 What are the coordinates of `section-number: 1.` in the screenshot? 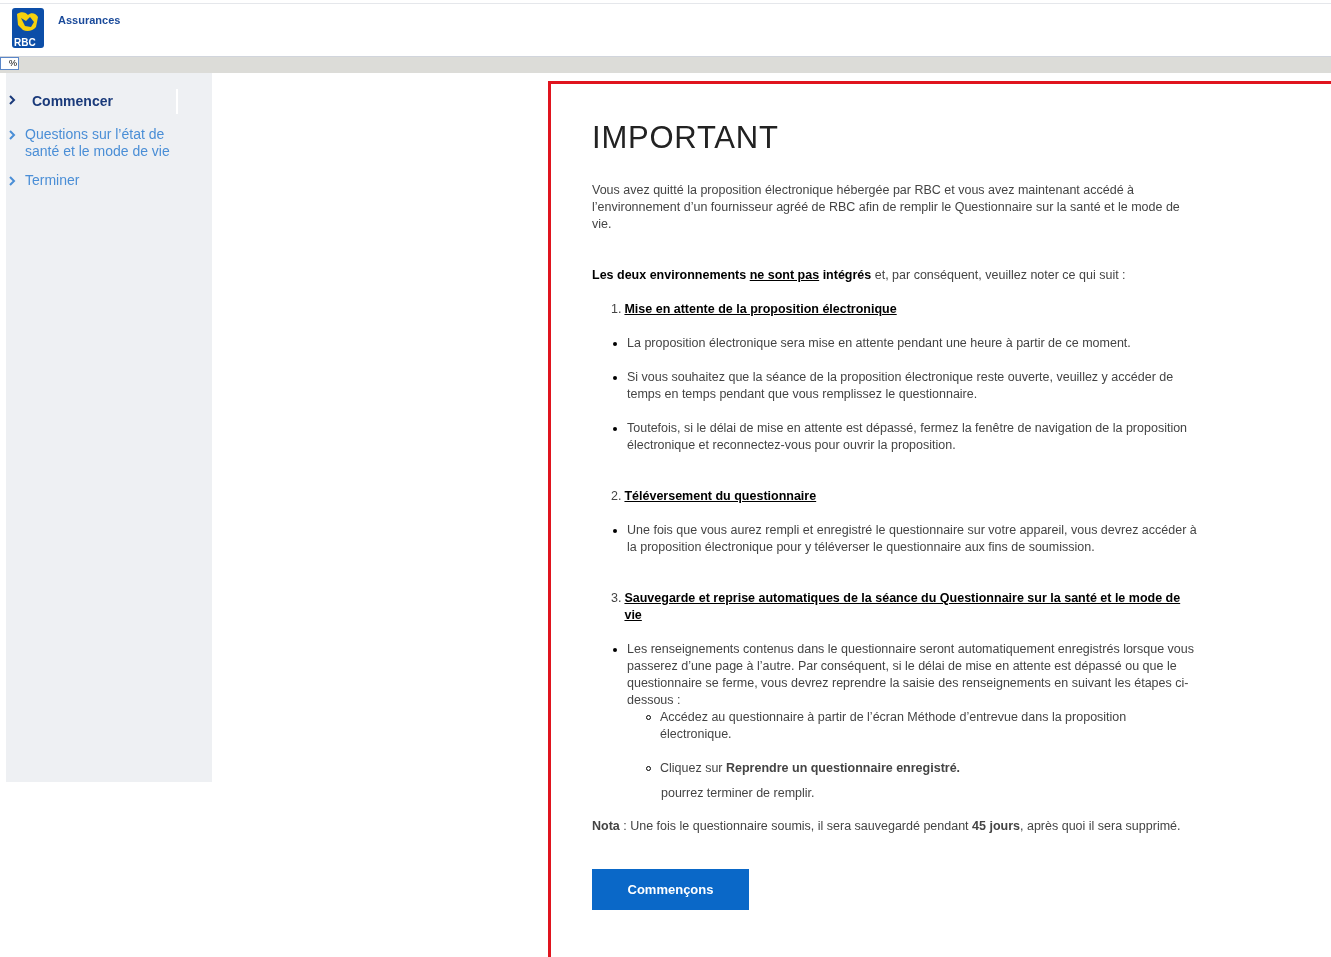 It's located at (616, 309).